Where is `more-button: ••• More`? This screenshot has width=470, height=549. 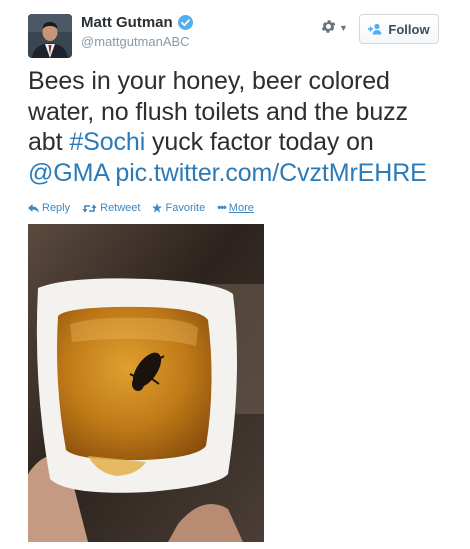
more-button: ••• More is located at coordinates (235, 208).